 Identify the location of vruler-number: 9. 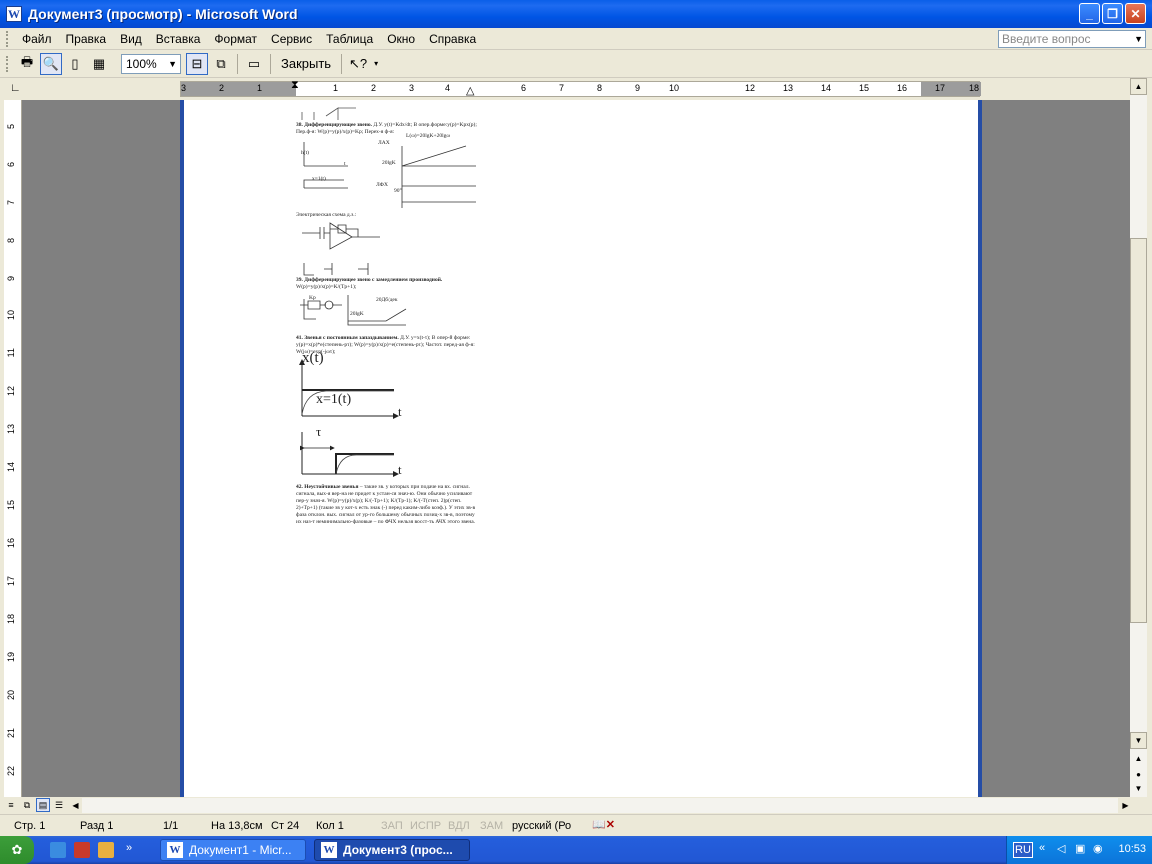
(11, 279).